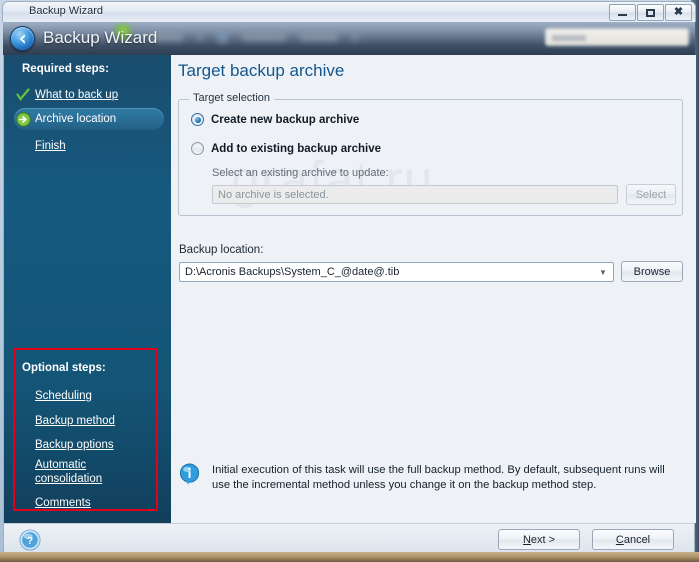  I want to click on radio-label: Create new backup archive, so click(285, 119).